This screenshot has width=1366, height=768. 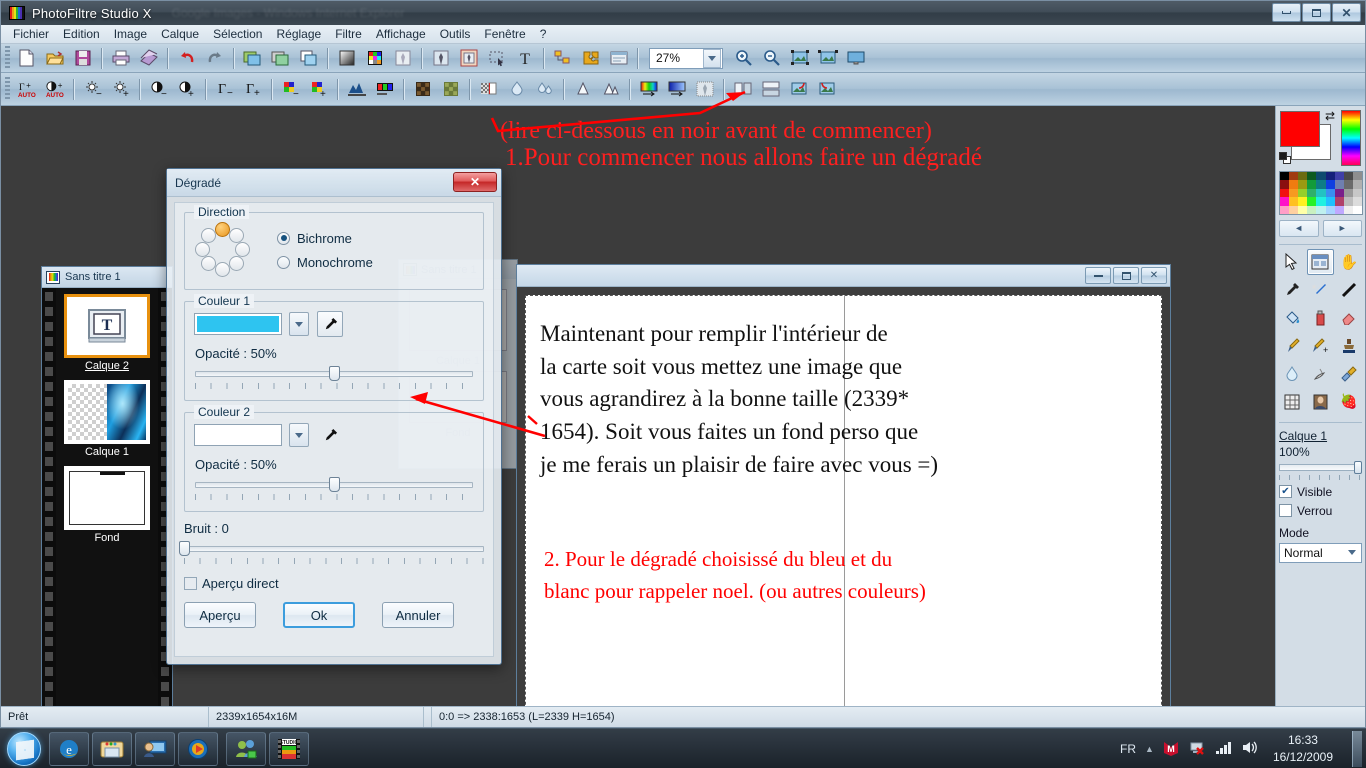 What do you see at coordinates (799, 89) in the screenshot?
I see `rotate-left-button` at bounding box center [799, 89].